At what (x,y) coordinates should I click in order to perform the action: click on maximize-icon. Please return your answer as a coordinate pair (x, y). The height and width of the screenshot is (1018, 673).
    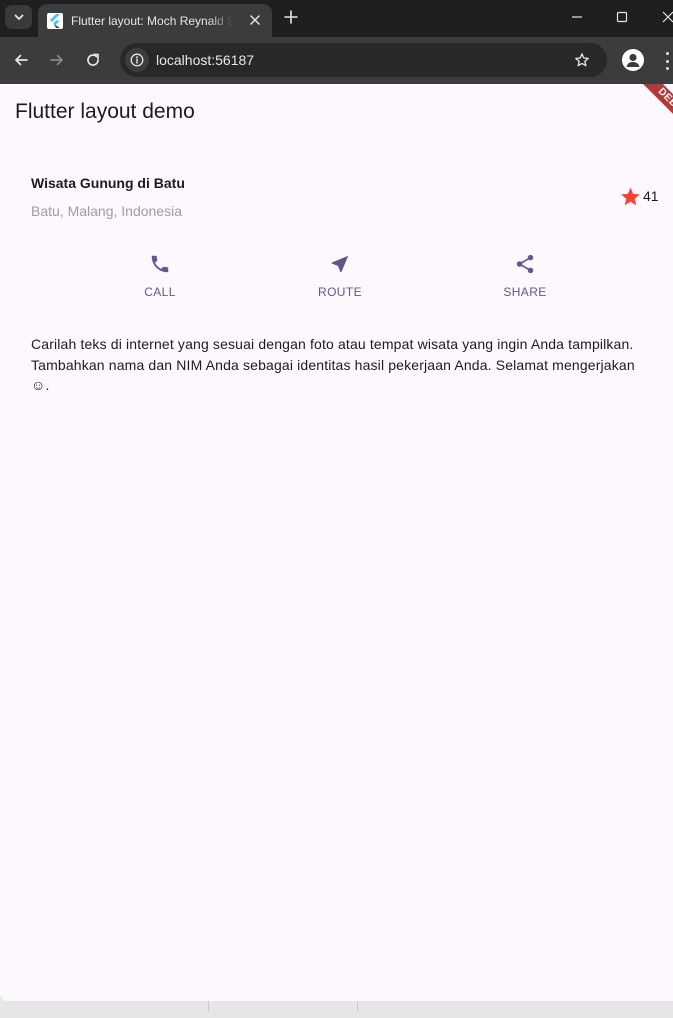
    Looking at the image, I should click on (622, 17).